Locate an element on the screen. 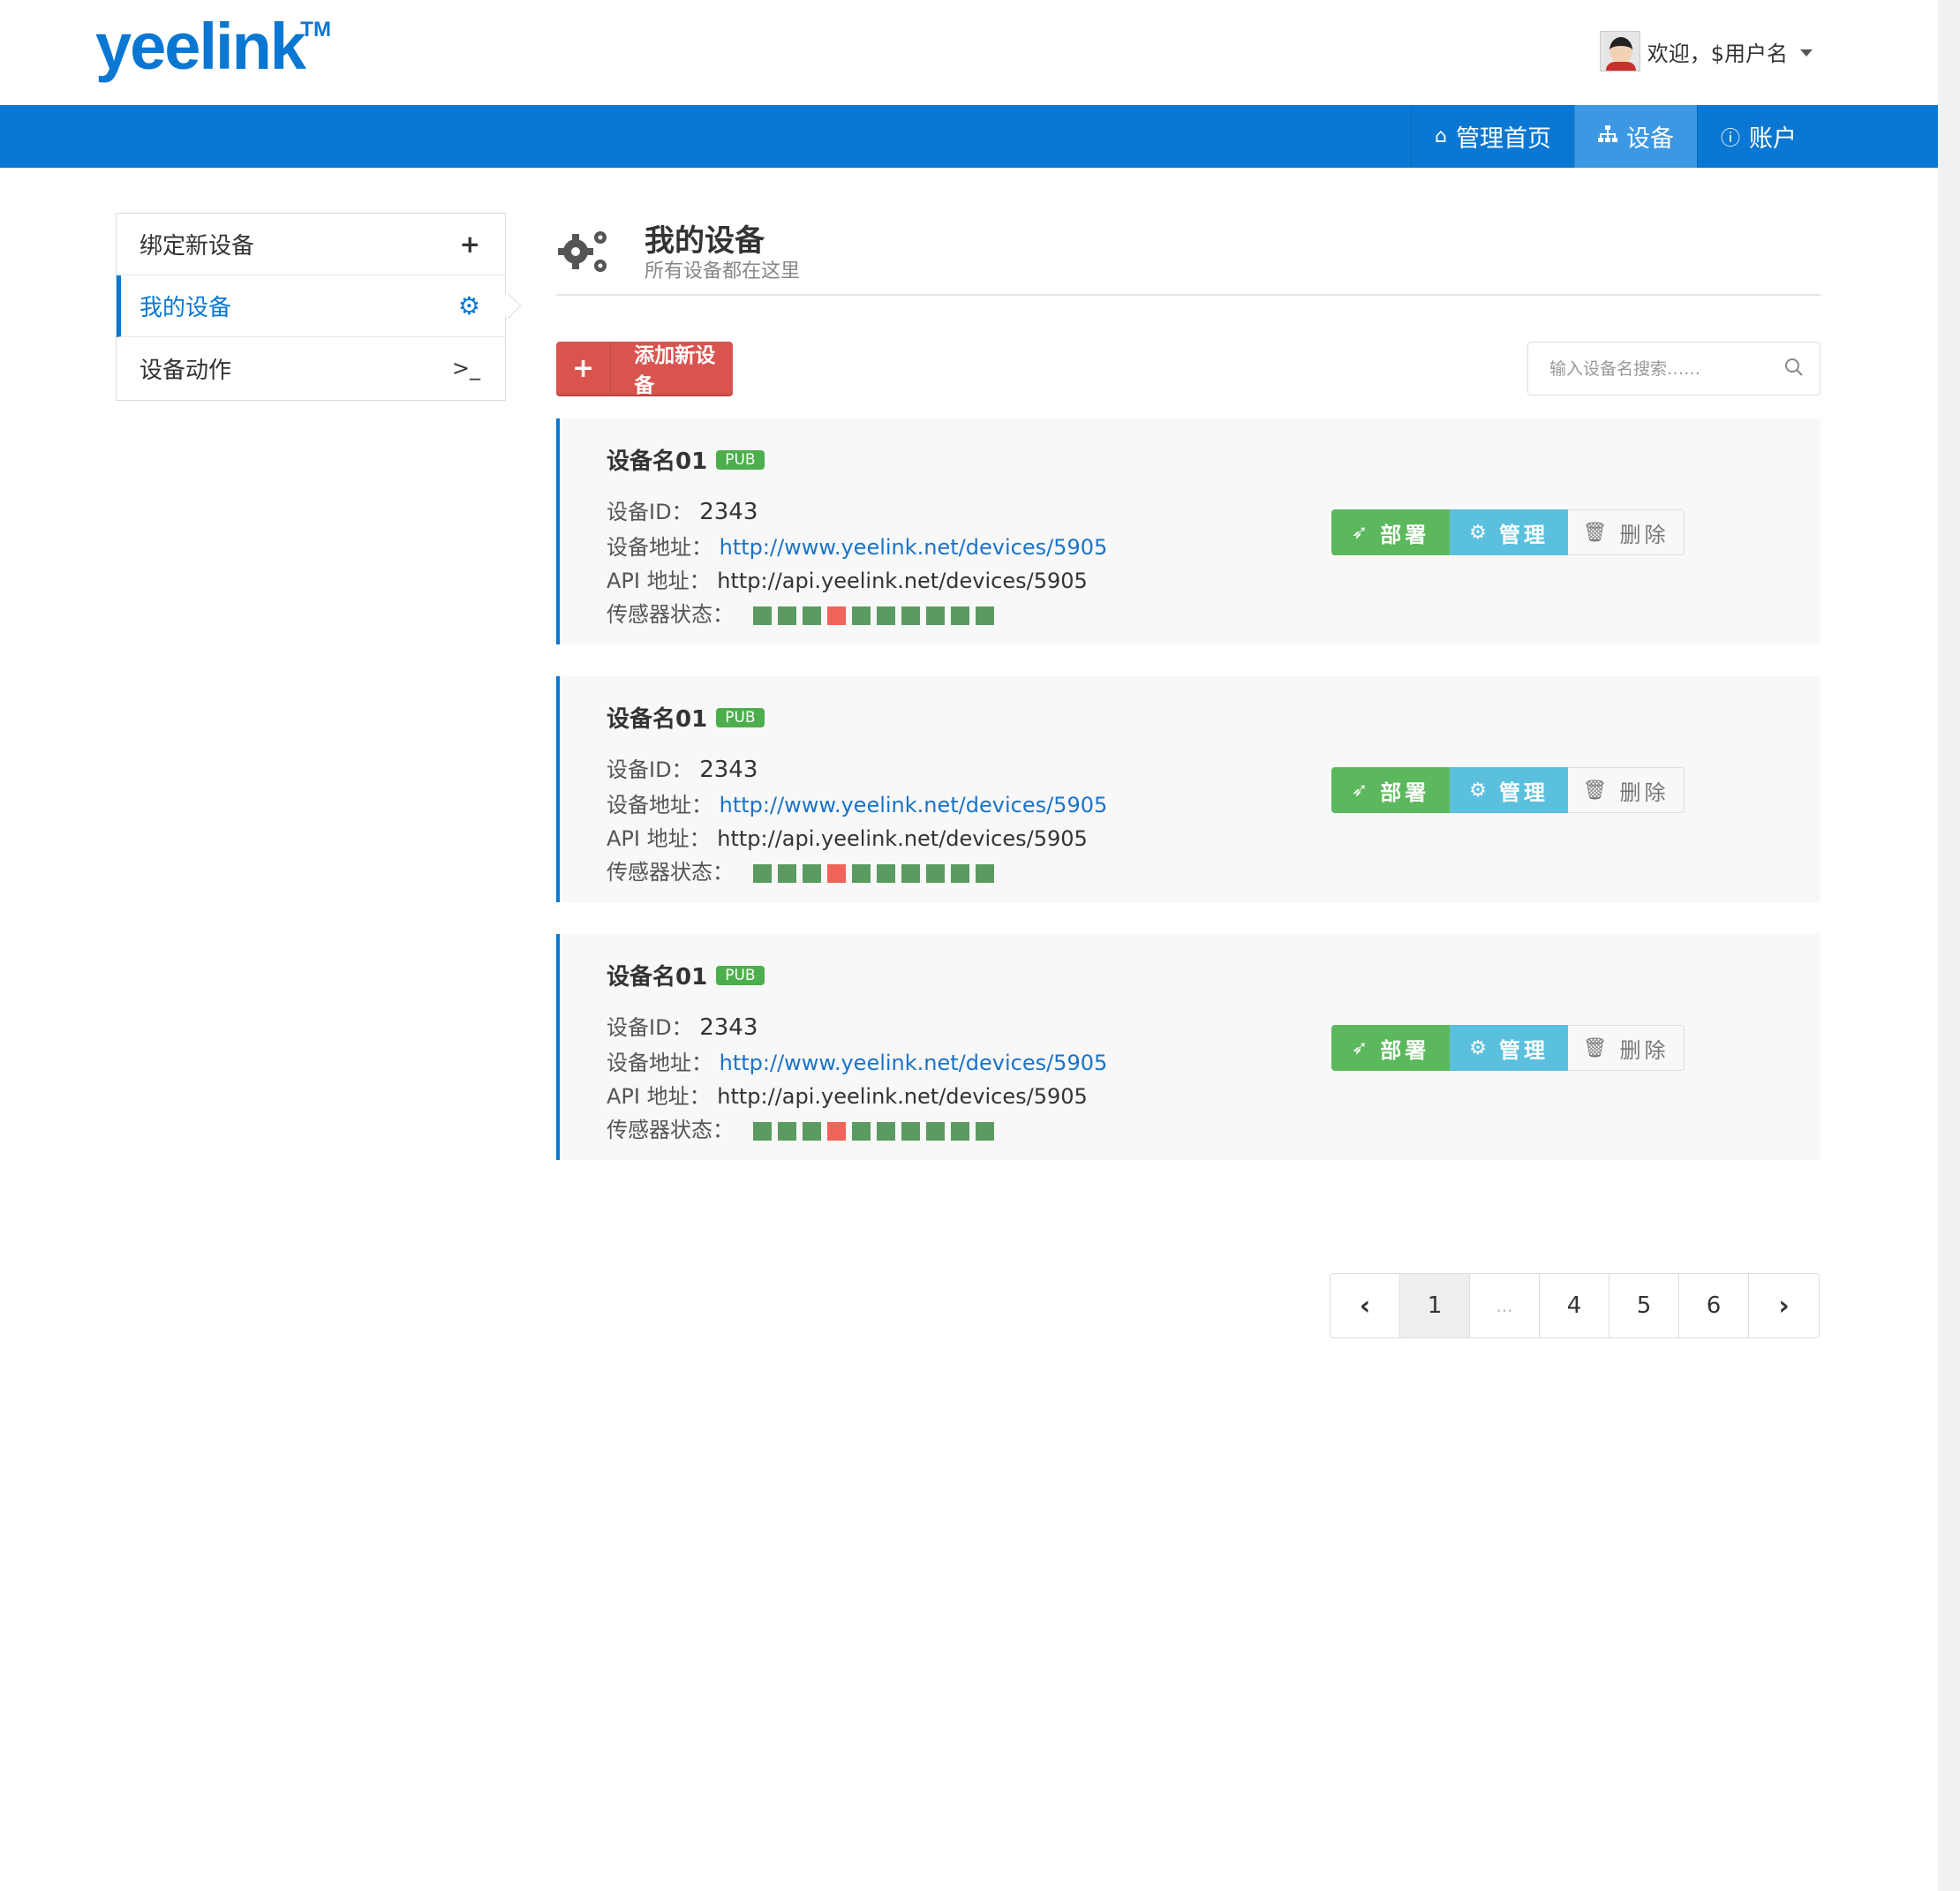  manage-label: 管理 is located at coordinates (1523, 792).